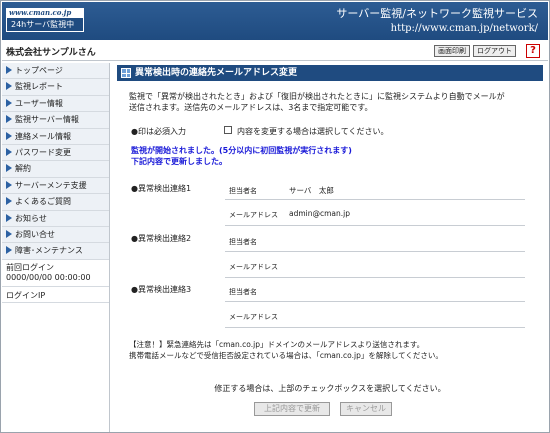 The width and height of the screenshot is (550, 433). I want to click on print-screen-button: 画面印刷, so click(452, 51).